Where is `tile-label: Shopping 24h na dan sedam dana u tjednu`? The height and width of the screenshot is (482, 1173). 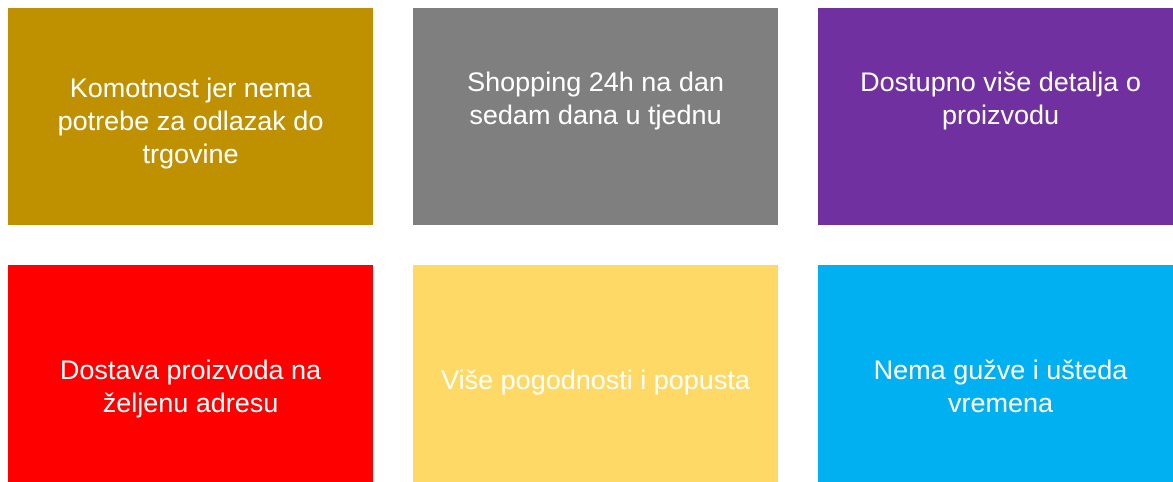 tile-label: Shopping 24h na dan sedam dana u tjednu is located at coordinates (595, 98).